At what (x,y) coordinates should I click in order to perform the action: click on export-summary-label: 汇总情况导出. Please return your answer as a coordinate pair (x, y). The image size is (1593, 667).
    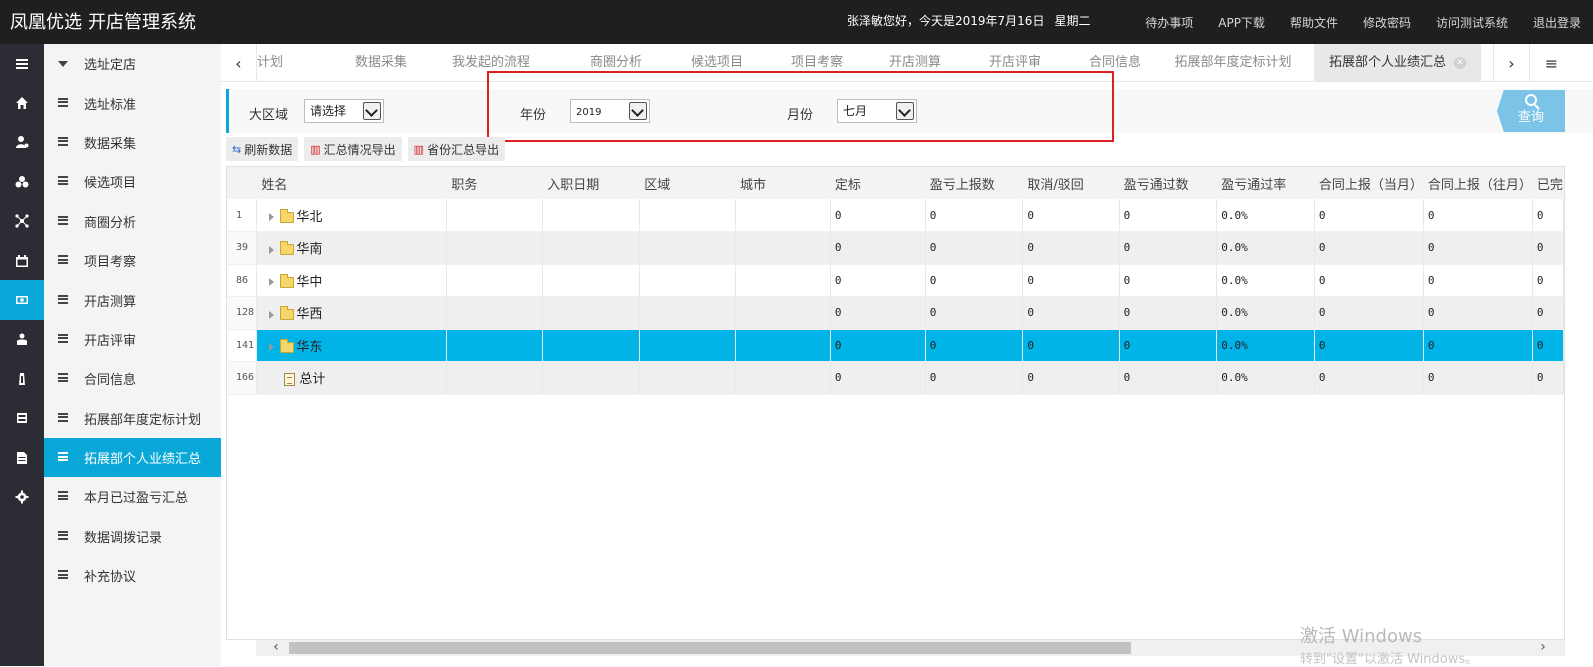
    Looking at the image, I should click on (359, 149).